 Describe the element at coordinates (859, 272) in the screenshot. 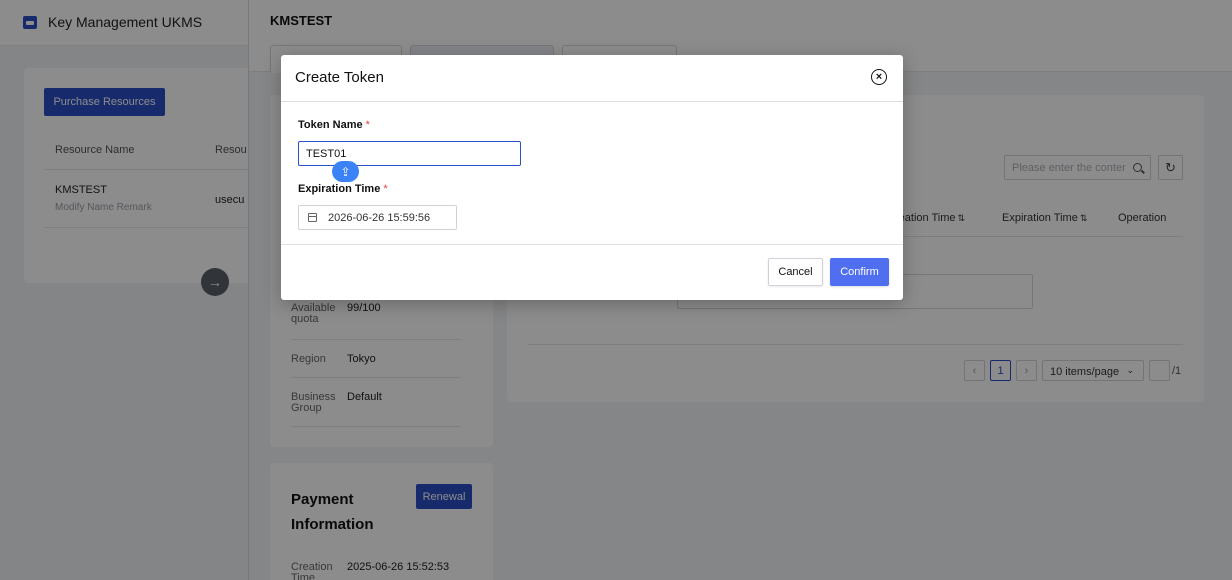

I see `confirm-button: Confirm` at that location.